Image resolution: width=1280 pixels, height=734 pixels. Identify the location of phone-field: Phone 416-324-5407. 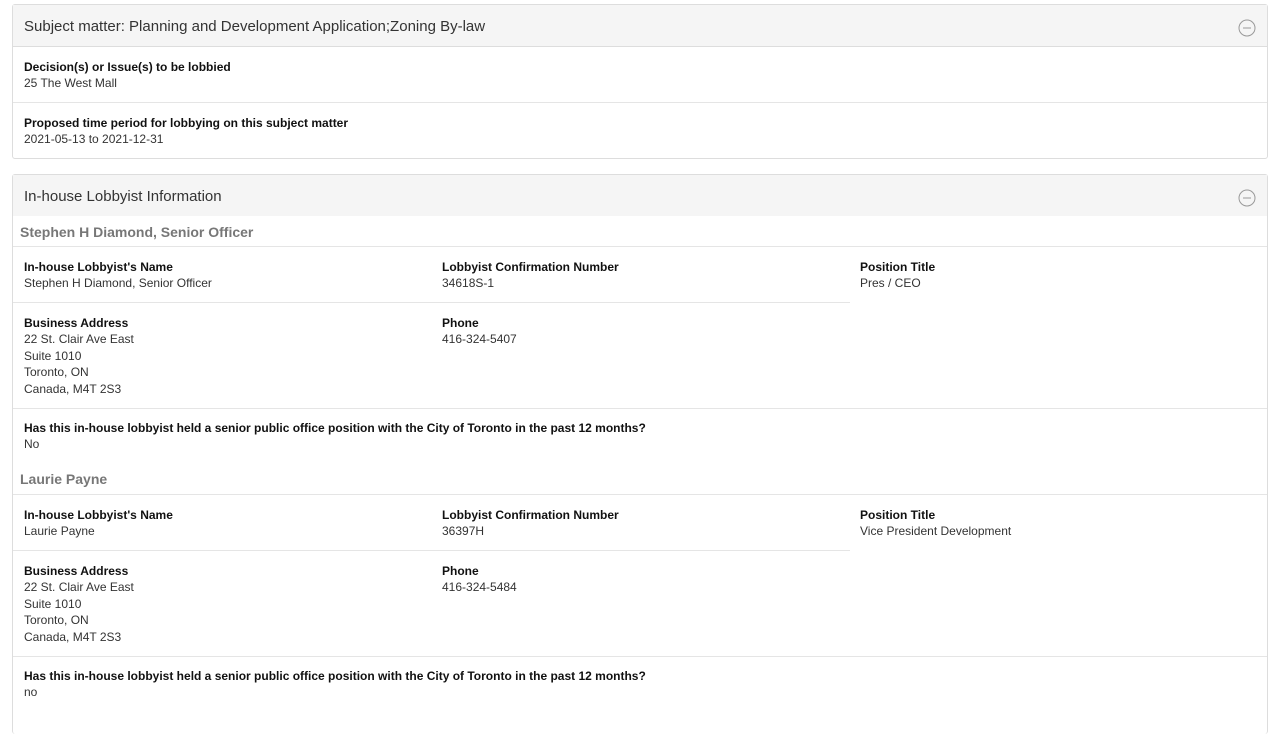
(479, 332).